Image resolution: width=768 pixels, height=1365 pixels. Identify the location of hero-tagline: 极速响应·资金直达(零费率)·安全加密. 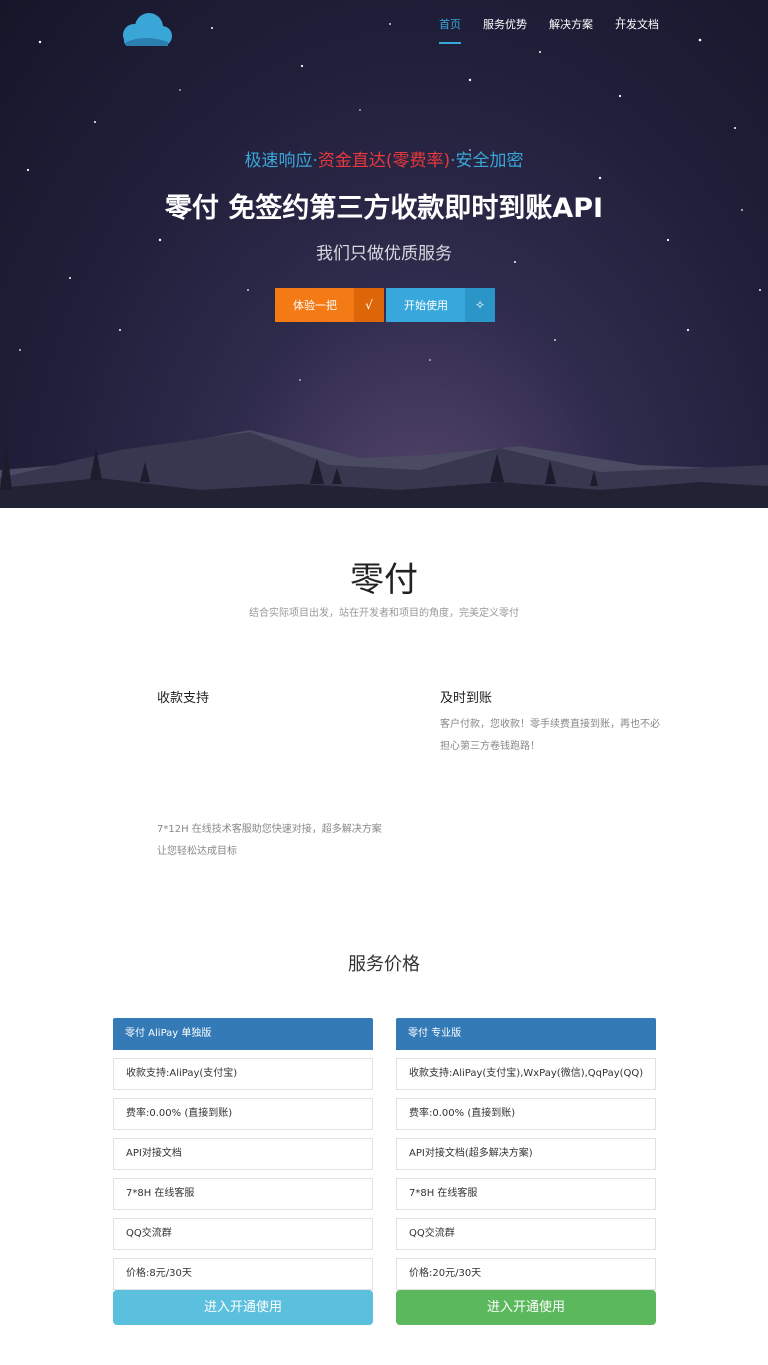
(384, 158).